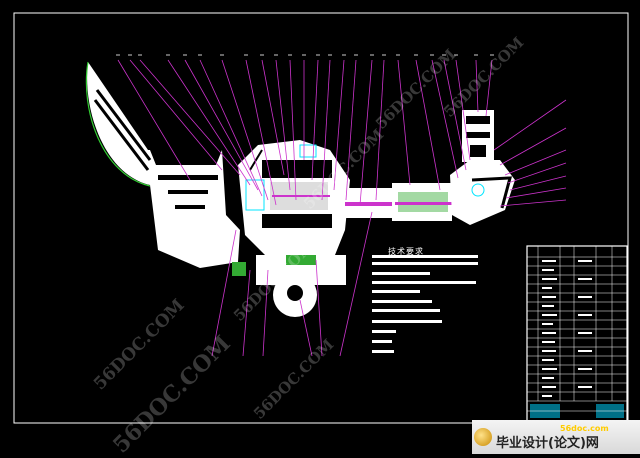 This screenshot has height=458, width=640. What do you see at coordinates (547, 441) in the screenshot?
I see `footer-brand-name: 毕业设计(论文)网` at bounding box center [547, 441].